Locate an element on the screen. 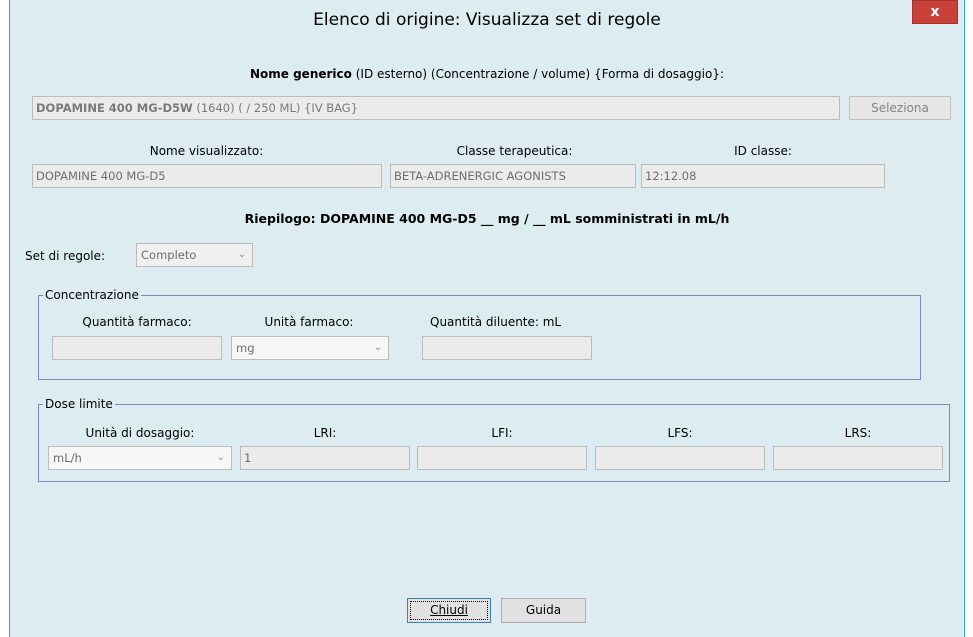 The width and height of the screenshot is (973, 637). ruleset-select: Completo ⌄ is located at coordinates (194, 255).